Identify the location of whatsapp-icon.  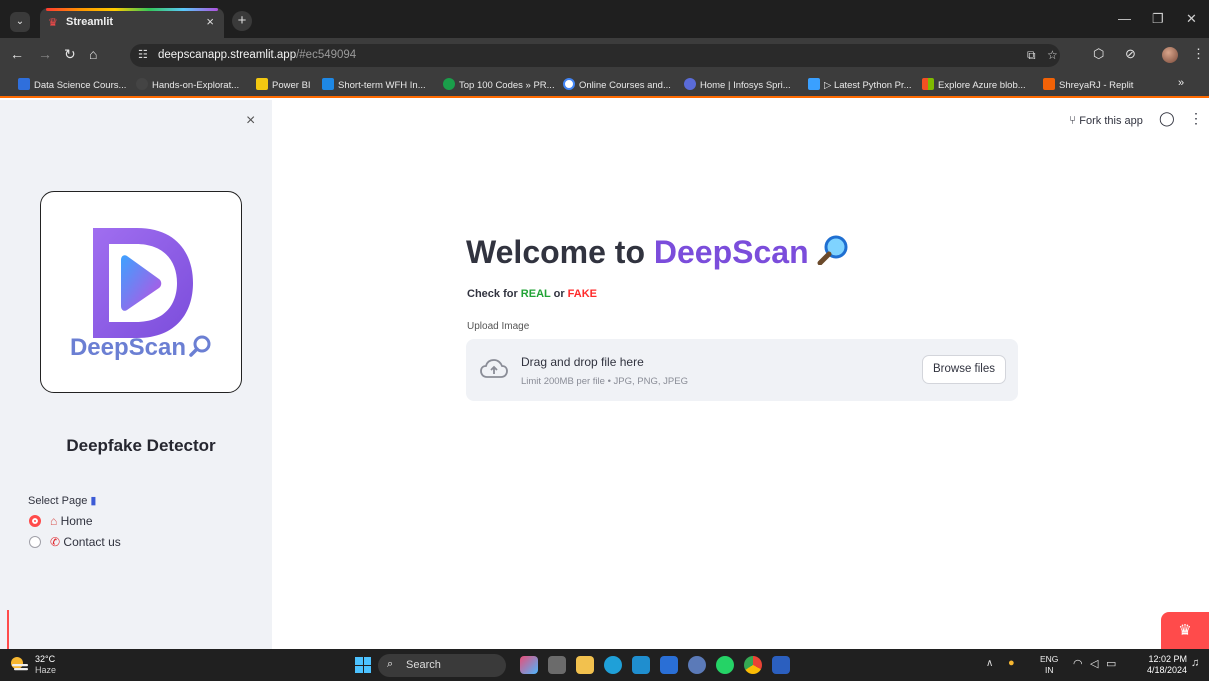
(725, 665).